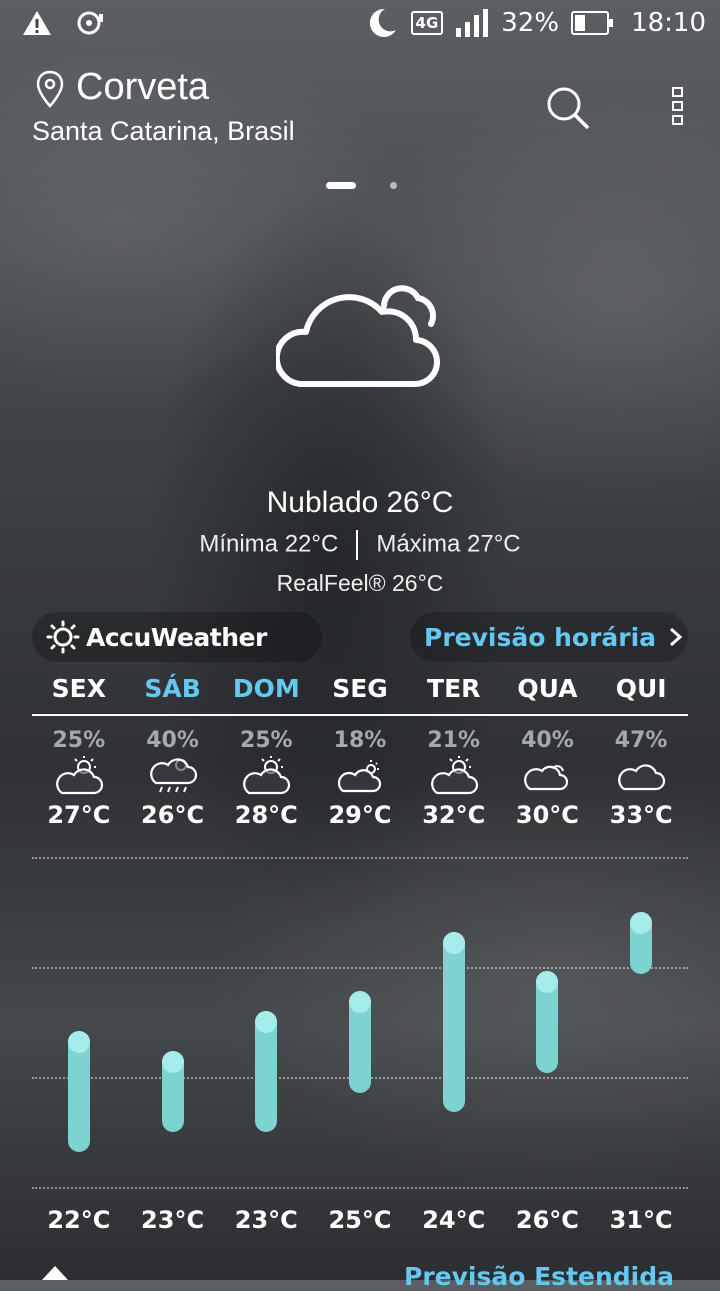 The height and width of the screenshot is (1291, 720). I want to click on high-temp: 30°C, so click(547, 815).